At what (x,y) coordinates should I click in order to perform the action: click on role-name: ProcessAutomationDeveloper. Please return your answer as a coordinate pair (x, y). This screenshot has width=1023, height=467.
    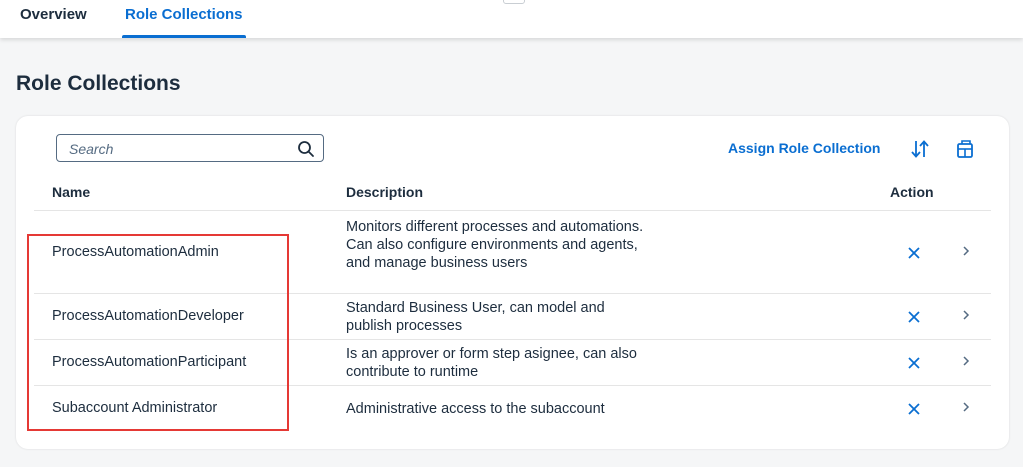
    Looking at the image, I should click on (148, 316).